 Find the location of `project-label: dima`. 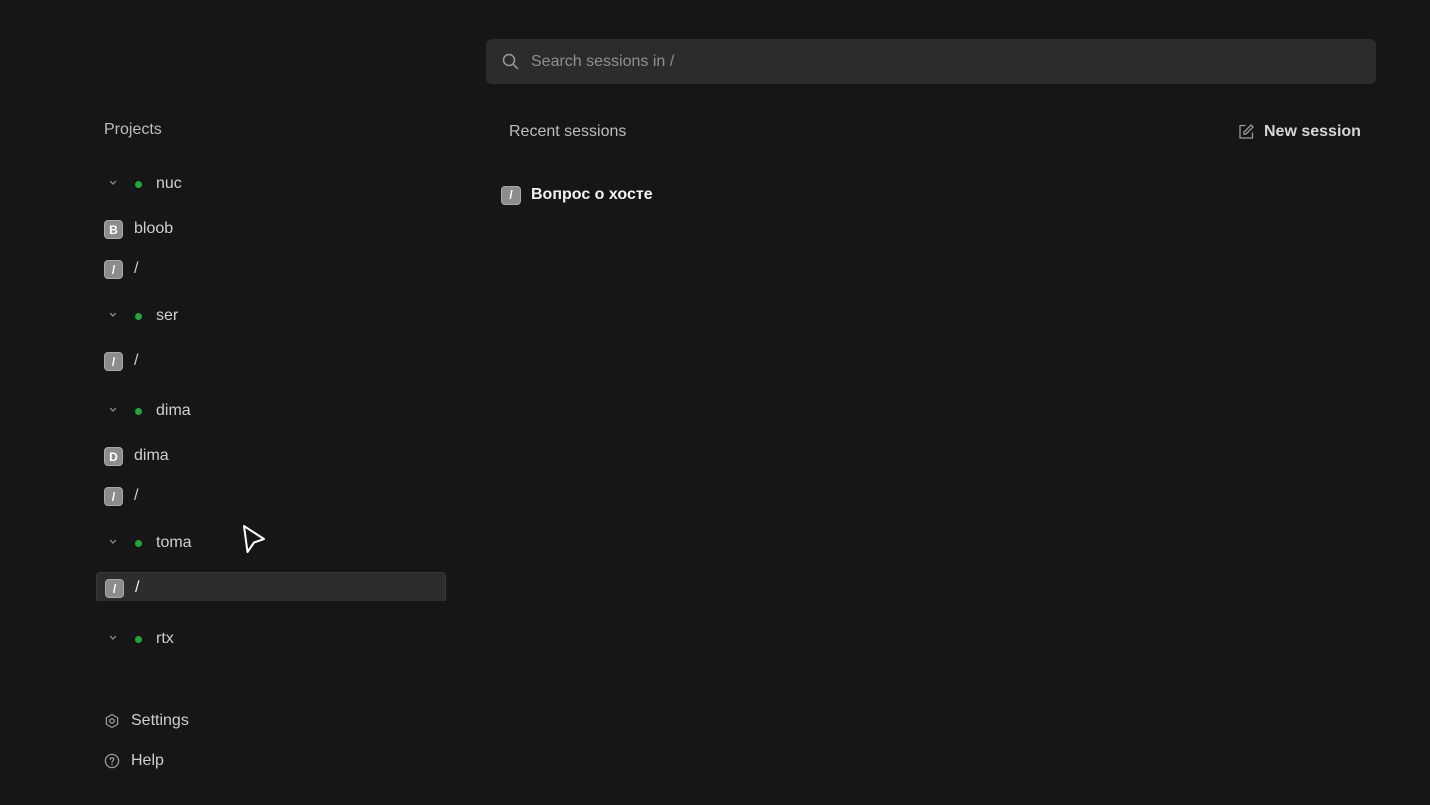

project-label: dima is located at coordinates (151, 455).